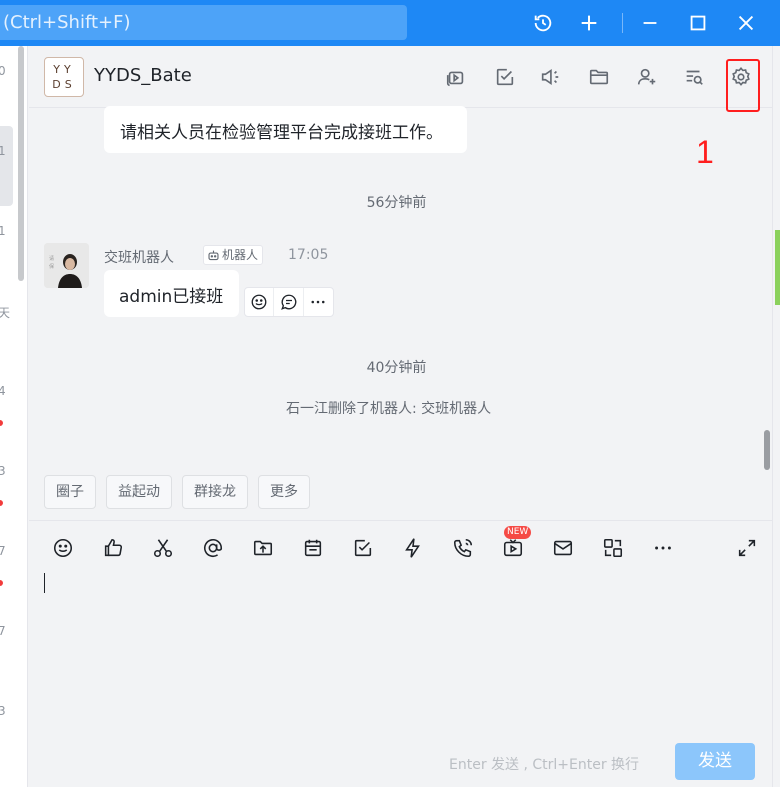 This screenshot has height=787, width=780. What do you see at coordinates (599, 77) in the screenshot?
I see `folder-icon` at bounding box center [599, 77].